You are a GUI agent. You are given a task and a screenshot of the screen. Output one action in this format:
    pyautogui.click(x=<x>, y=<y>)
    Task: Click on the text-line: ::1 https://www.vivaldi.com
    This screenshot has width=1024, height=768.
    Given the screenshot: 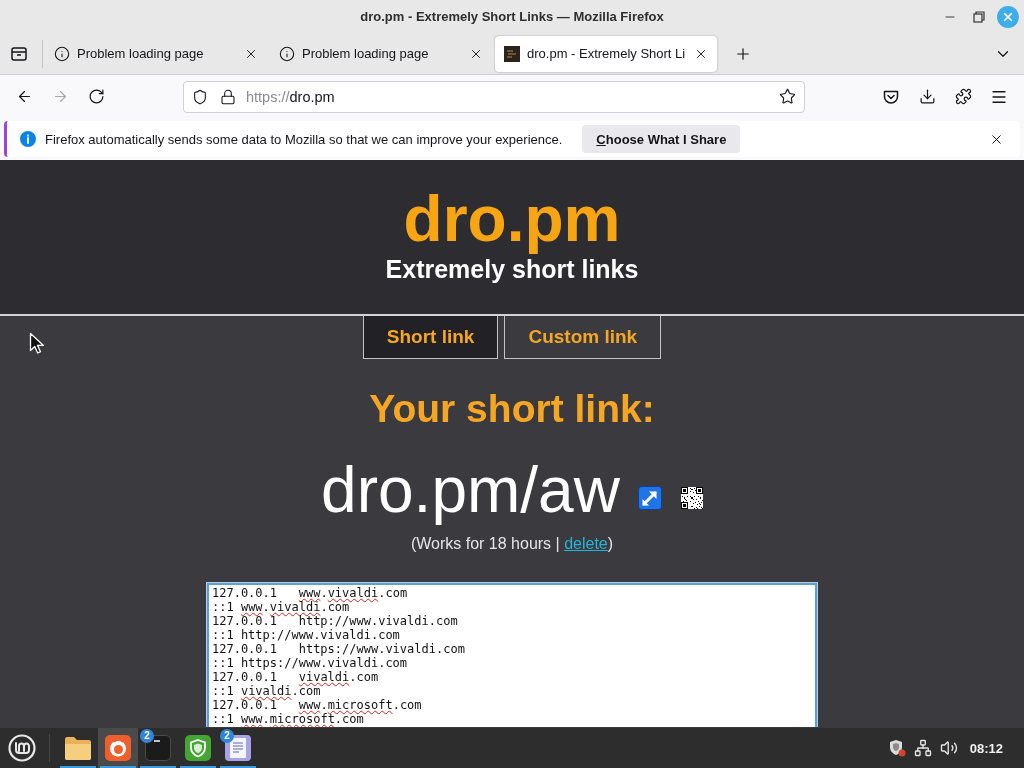 What is the action you would take?
    pyautogui.click(x=310, y=663)
    